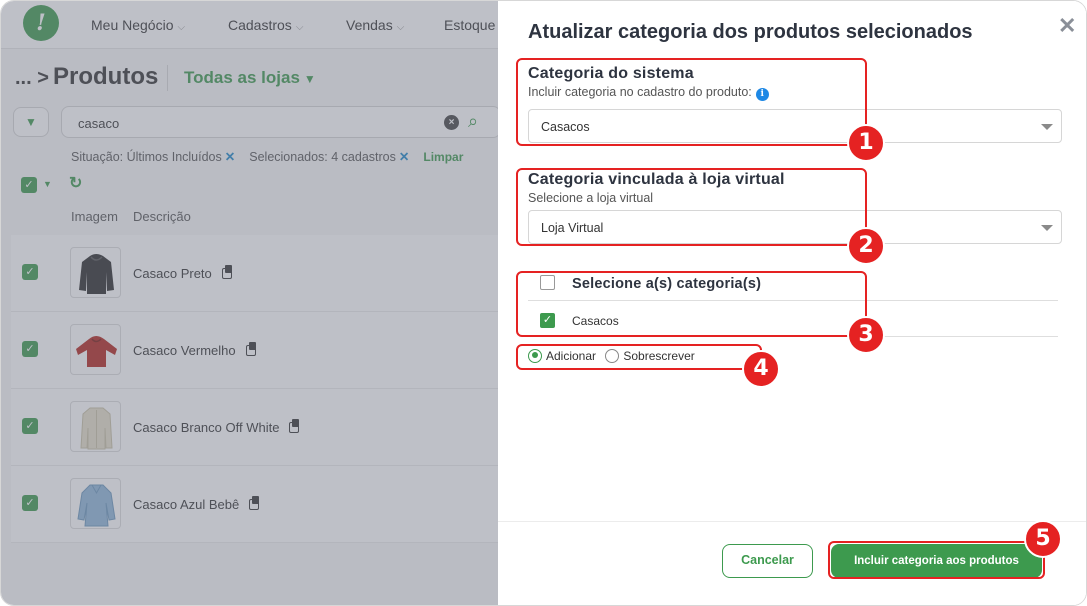  Describe the element at coordinates (866, 246) in the screenshot. I see `annotation-badge-2: 2` at that location.